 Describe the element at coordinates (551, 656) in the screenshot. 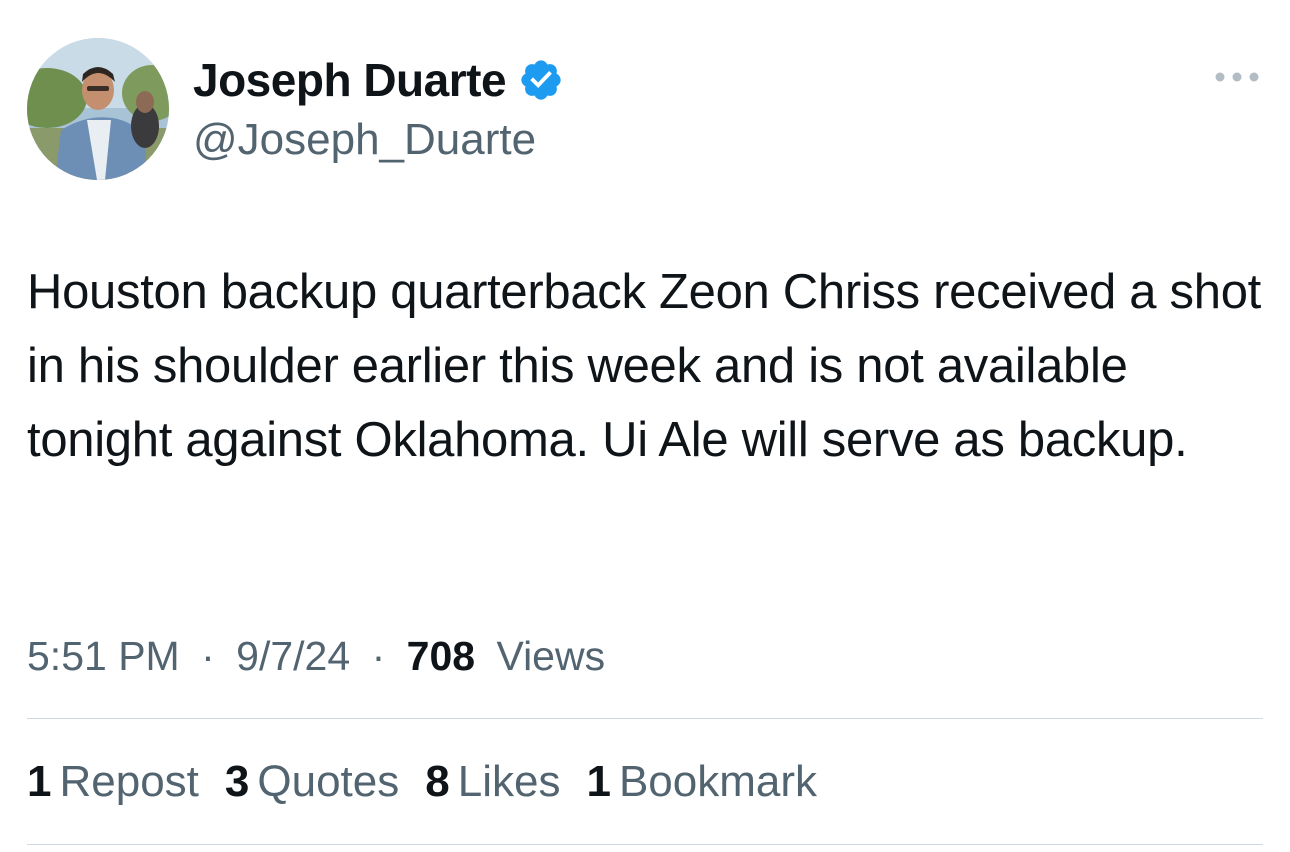

I see `views-label: Views` at that location.